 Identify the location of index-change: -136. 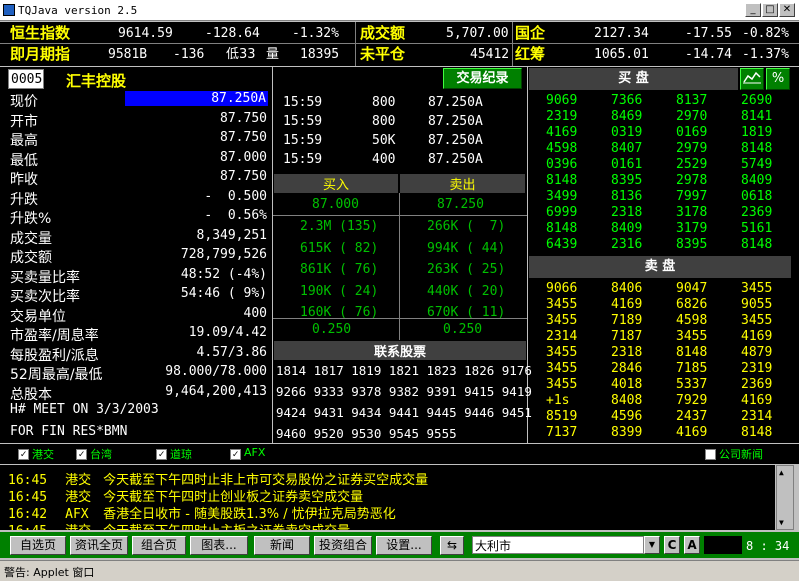
(189, 54).